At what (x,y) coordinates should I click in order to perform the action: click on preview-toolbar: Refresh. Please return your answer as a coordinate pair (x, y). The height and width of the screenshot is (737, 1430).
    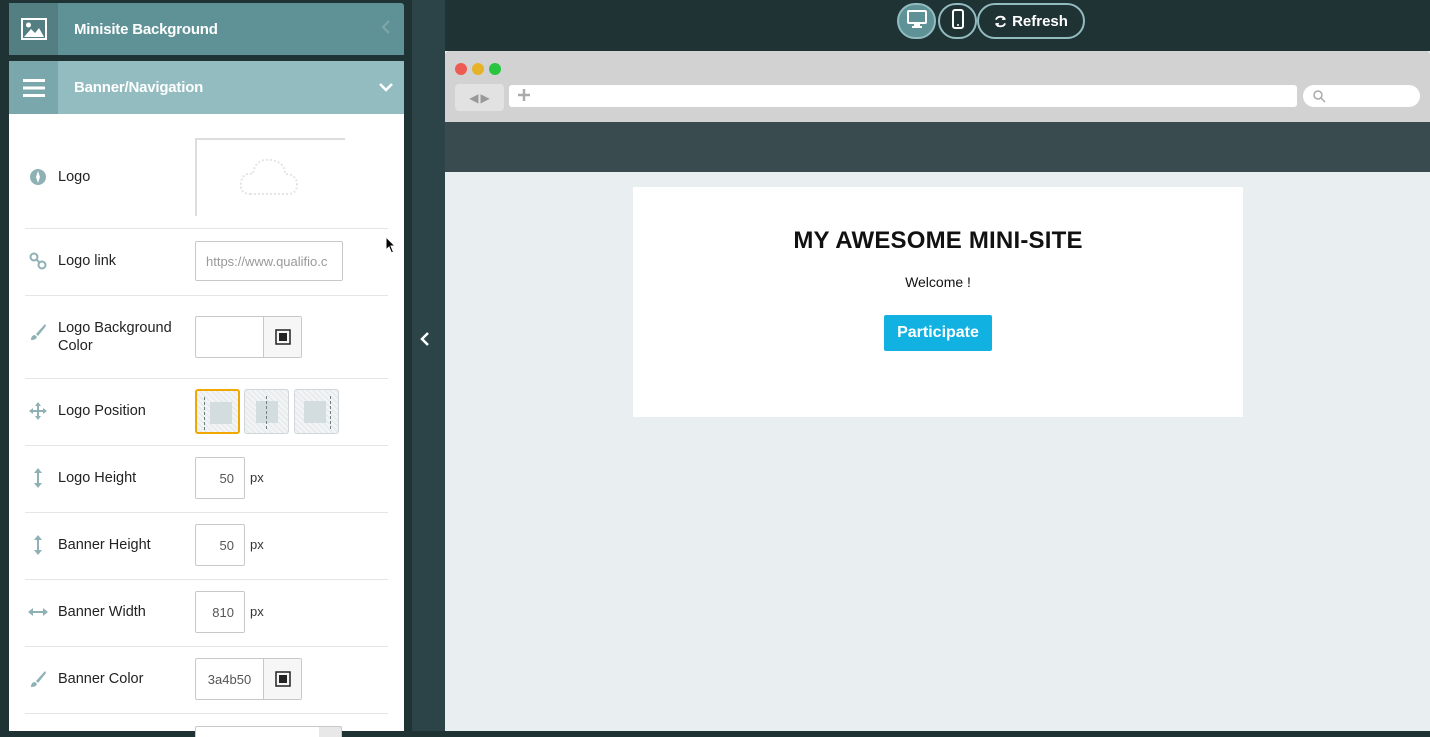
    Looking at the image, I should click on (937, 25).